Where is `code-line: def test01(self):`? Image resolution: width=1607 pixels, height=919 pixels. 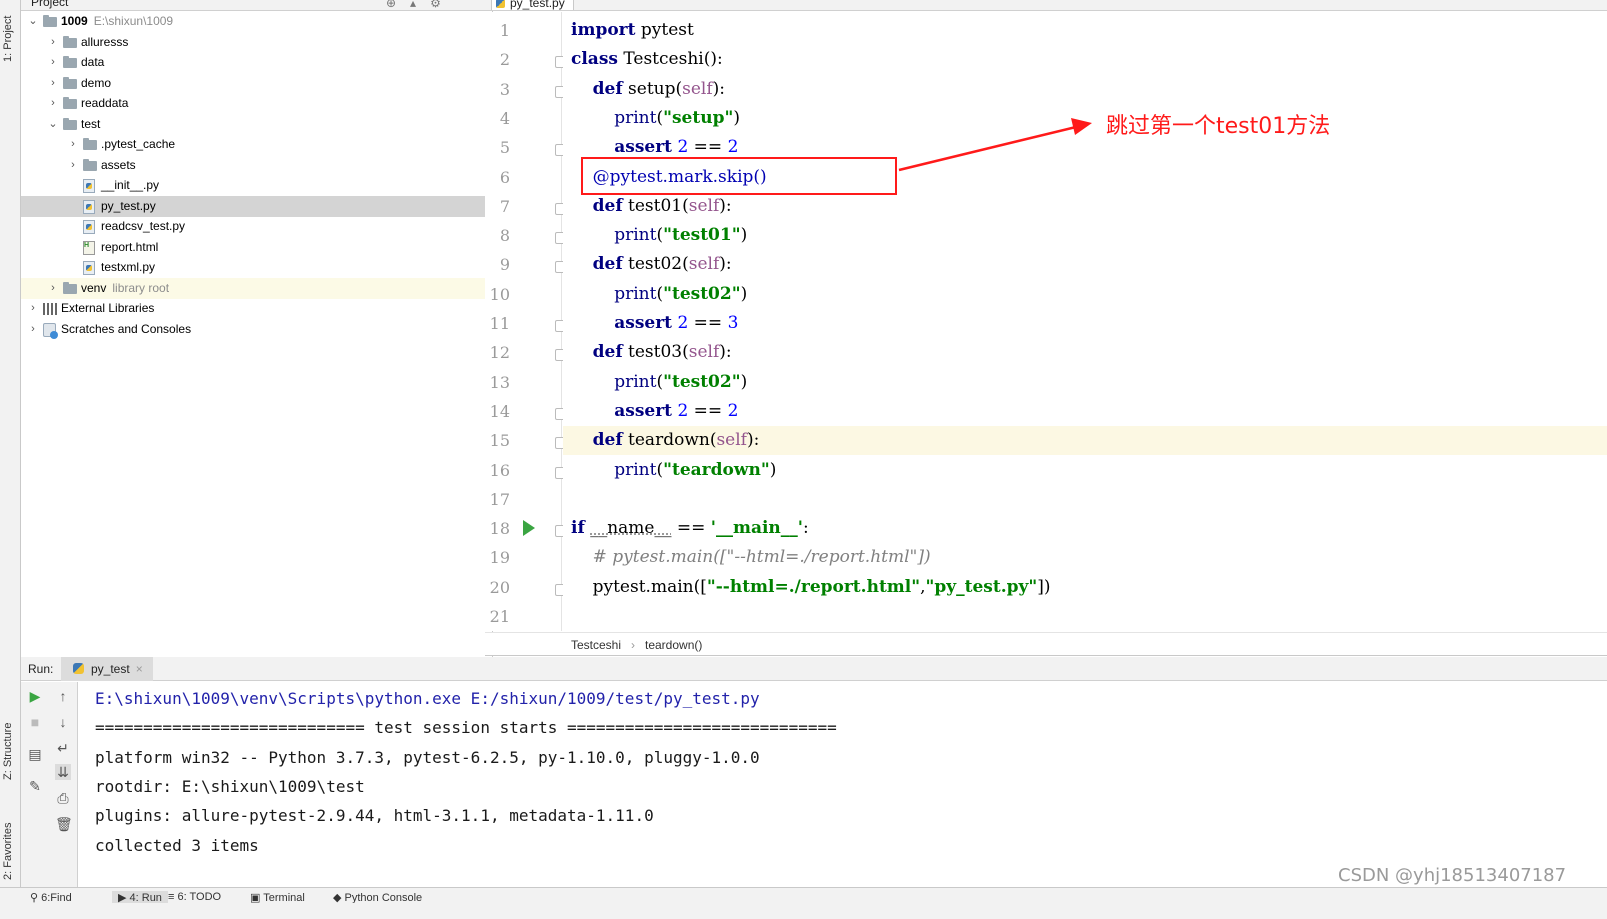
code-line: def test01(self): is located at coordinates (1085, 206).